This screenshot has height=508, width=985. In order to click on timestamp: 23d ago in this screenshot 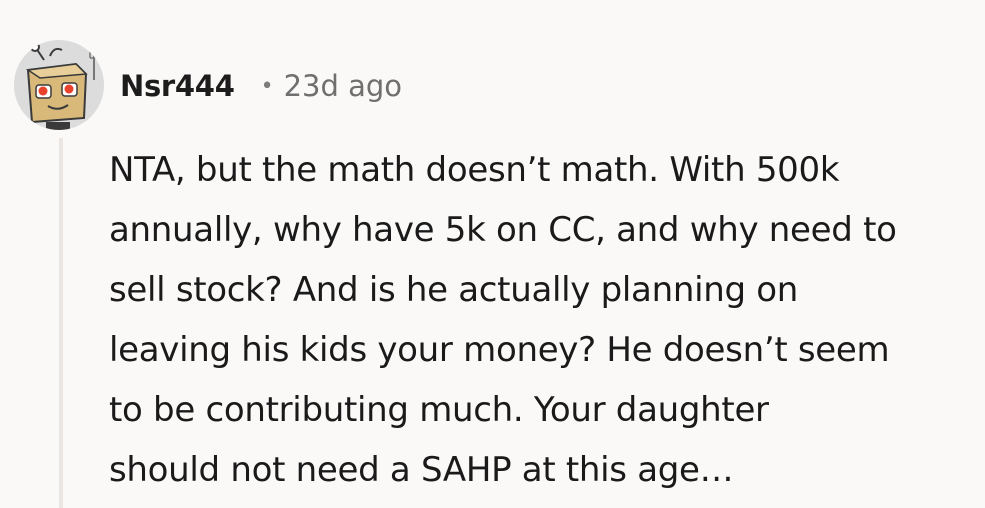, I will do `click(343, 86)`.